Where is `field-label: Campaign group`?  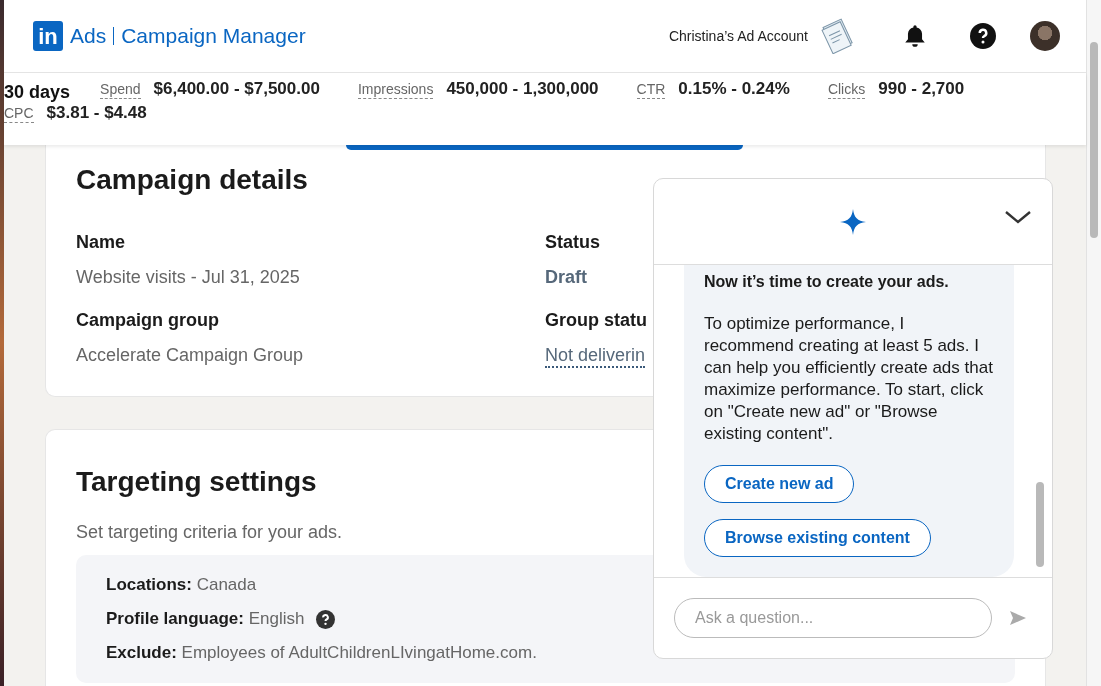
field-label: Campaign group is located at coordinates (147, 320).